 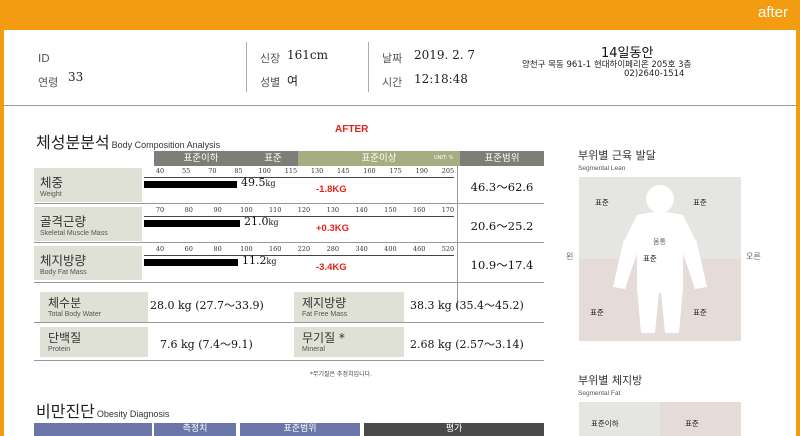 What do you see at coordinates (186, 171) in the screenshot?
I see `scale-tick-label: 55` at bounding box center [186, 171].